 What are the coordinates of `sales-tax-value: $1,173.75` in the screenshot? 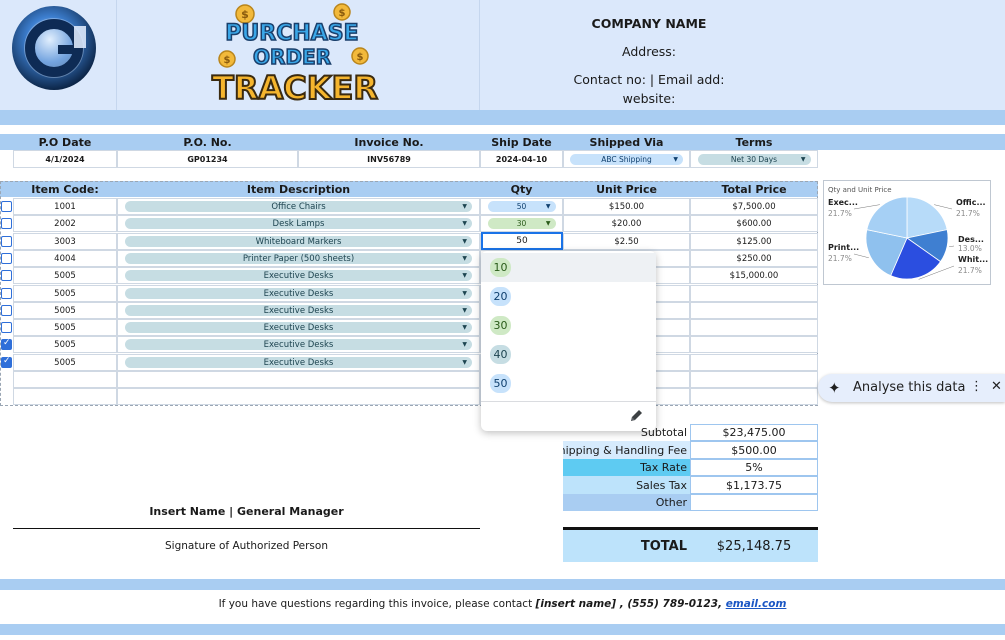 It's located at (754, 485).